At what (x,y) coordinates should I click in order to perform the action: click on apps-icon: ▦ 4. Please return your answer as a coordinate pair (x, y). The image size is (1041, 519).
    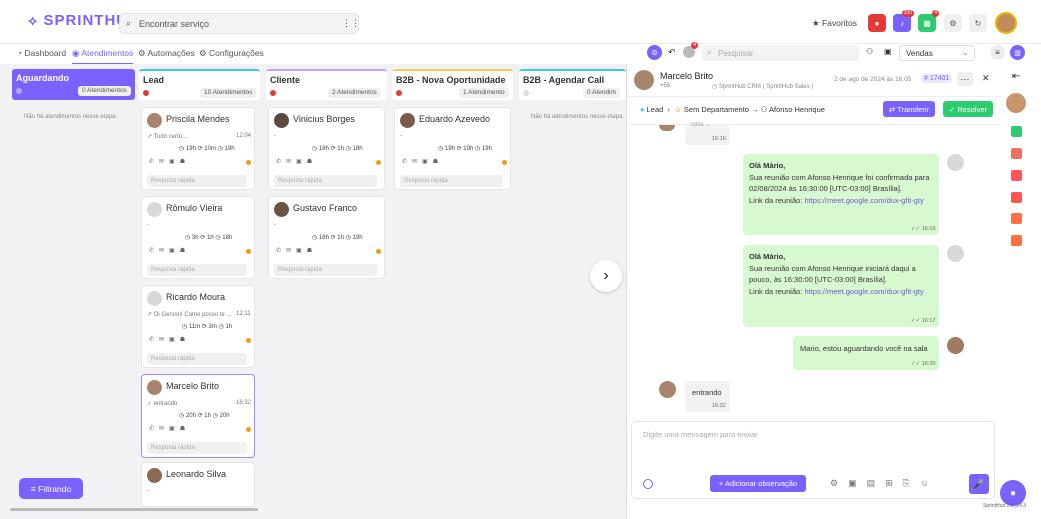
    Looking at the image, I should click on (928, 21).